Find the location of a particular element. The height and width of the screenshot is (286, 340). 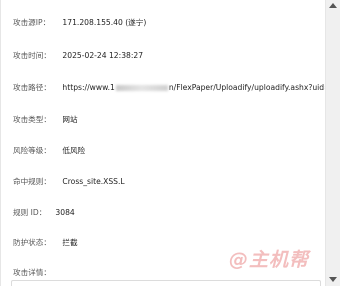

rule-id-label: 规则 ID： is located at coordinates (30, 212).